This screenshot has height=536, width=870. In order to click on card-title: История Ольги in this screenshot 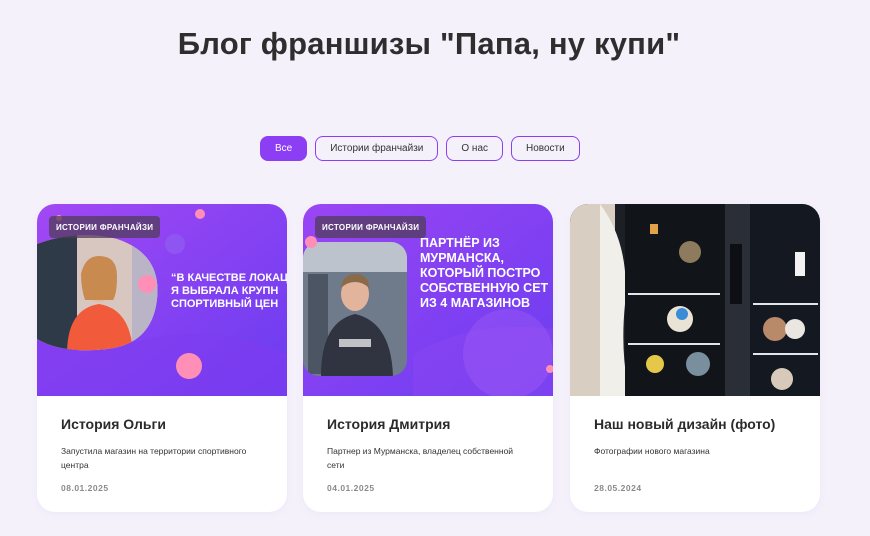, I will do `click(113, 424)`.